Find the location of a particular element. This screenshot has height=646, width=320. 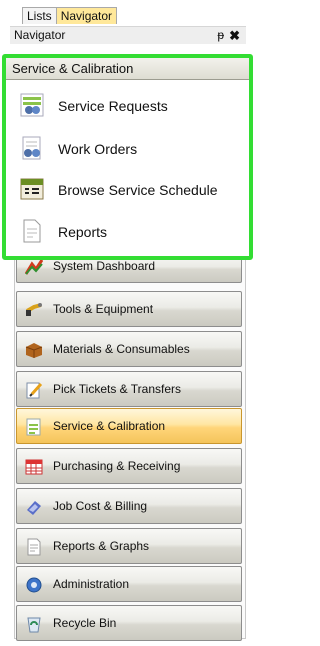

calendar-icon is located at coordinates (32, 189).